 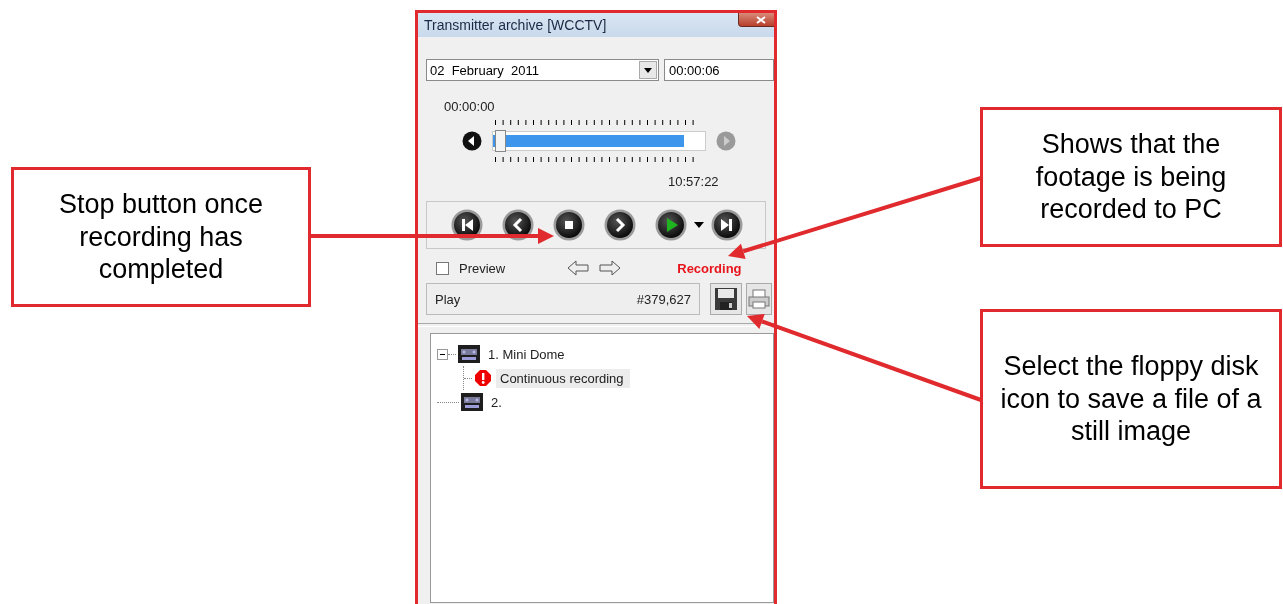 I want to click on skip-end-icon, so click(x=727, y=225).